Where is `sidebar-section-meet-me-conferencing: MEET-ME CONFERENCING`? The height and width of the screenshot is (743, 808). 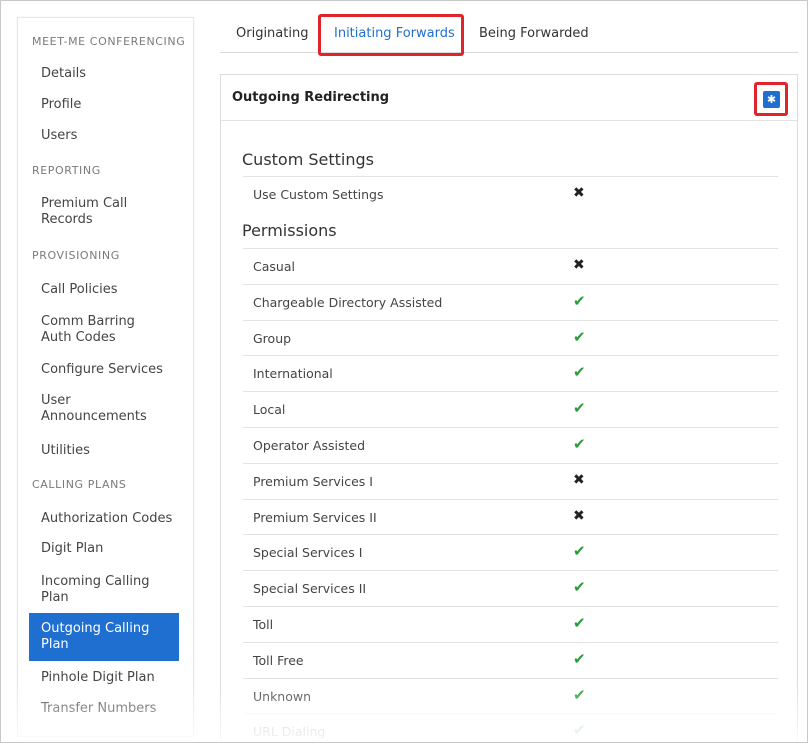 sidebar-section-meet-me-conferencing: MEET-ME CONFERENCING is located at coordinates (109, 41).